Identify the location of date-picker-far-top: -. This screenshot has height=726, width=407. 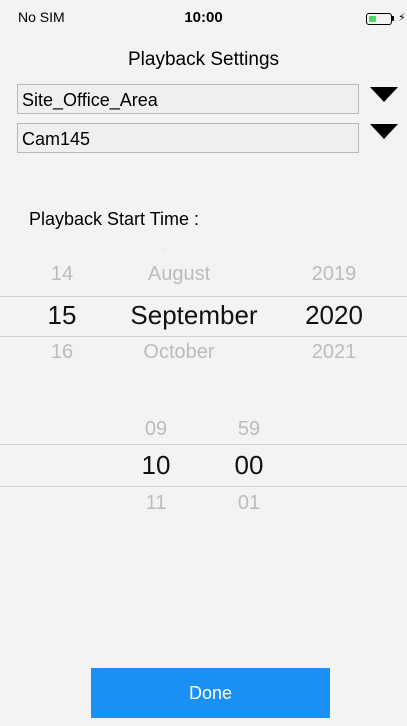
(165, 248).